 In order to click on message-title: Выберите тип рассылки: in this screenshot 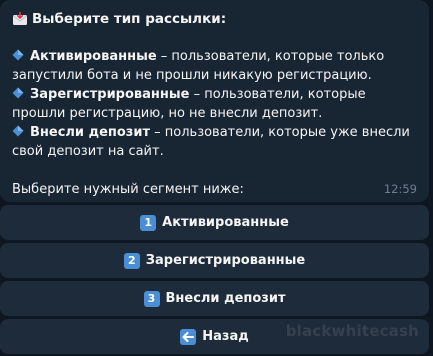, I will do `click(214, 19)`.